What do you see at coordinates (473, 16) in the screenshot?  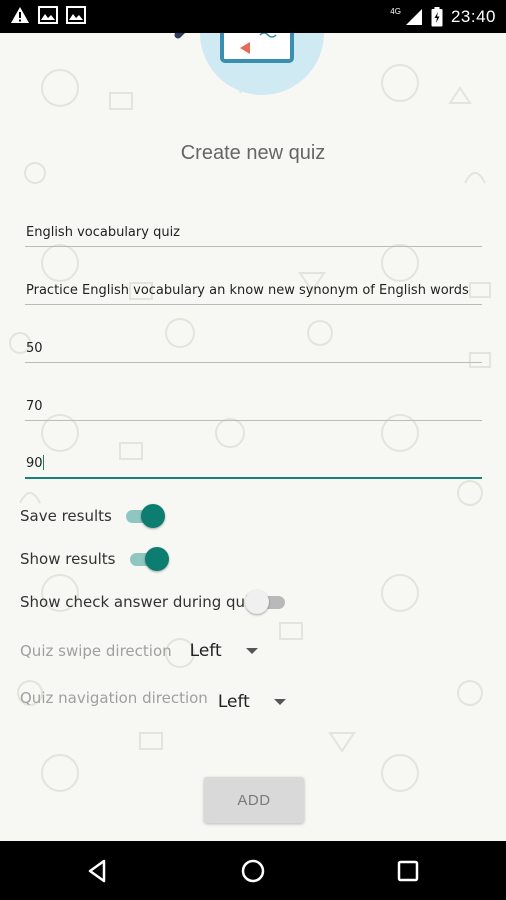 I see `clock: 23:40` at bounding box center [473, 16].